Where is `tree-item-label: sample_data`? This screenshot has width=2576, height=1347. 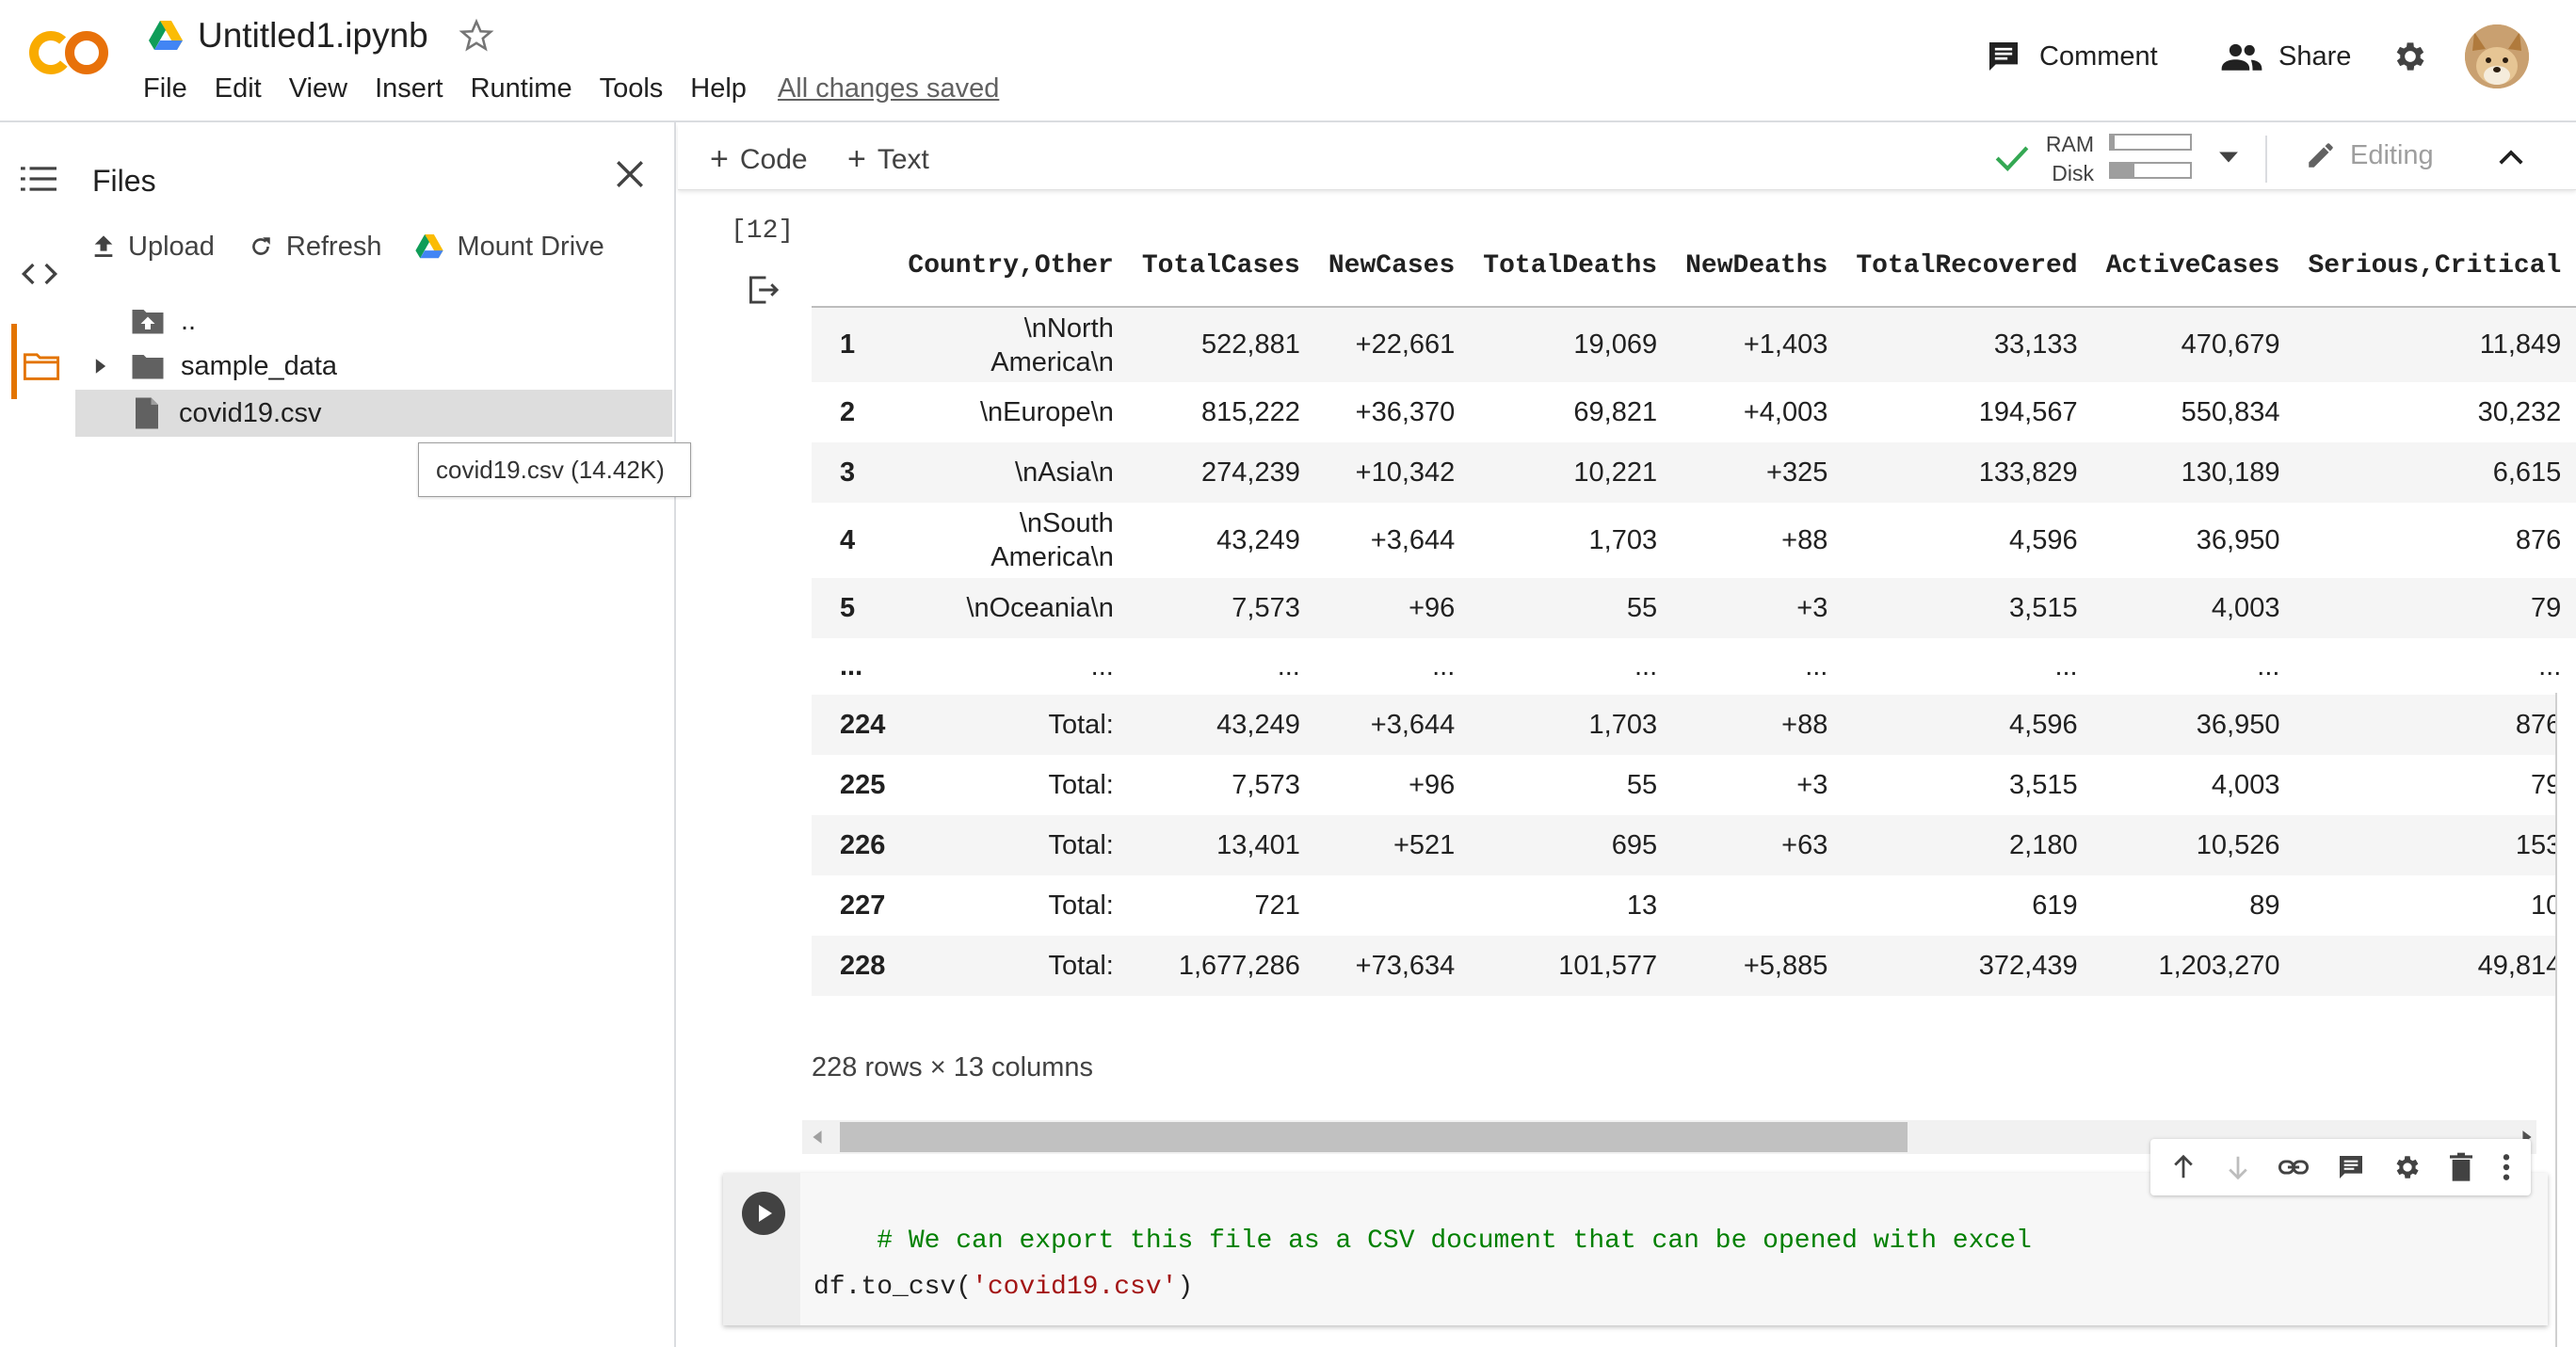
tree-item-label: sample_data is located at coordinates (259, 365).